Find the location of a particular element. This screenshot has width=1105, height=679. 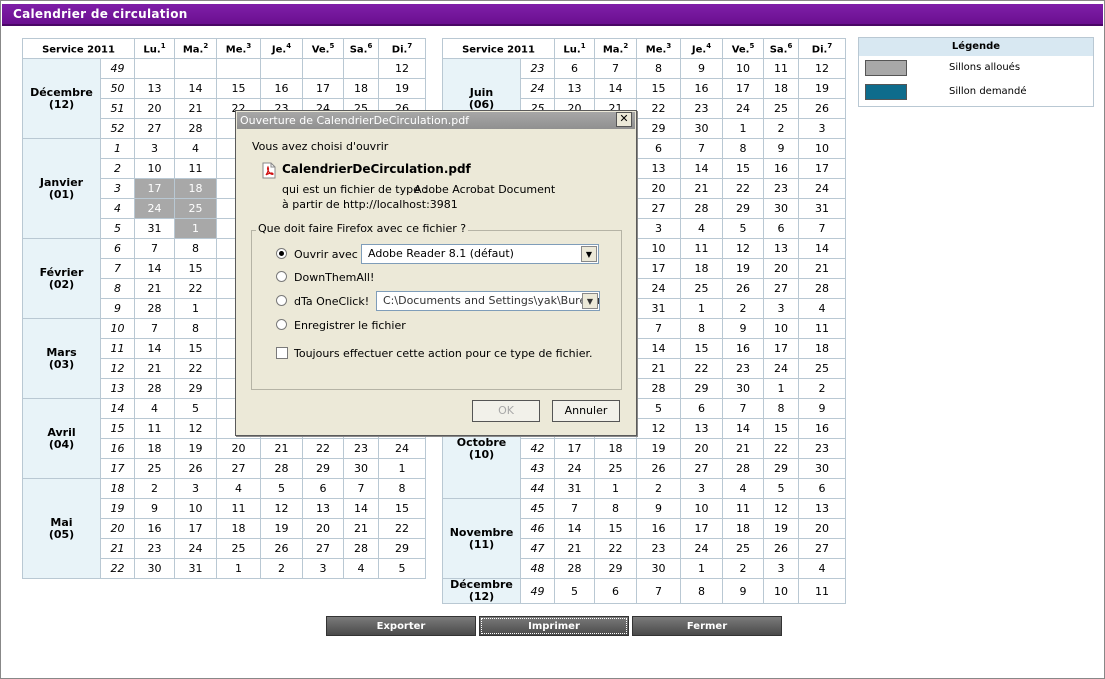

day-cell: 26 is located at coordinates (282, 548).